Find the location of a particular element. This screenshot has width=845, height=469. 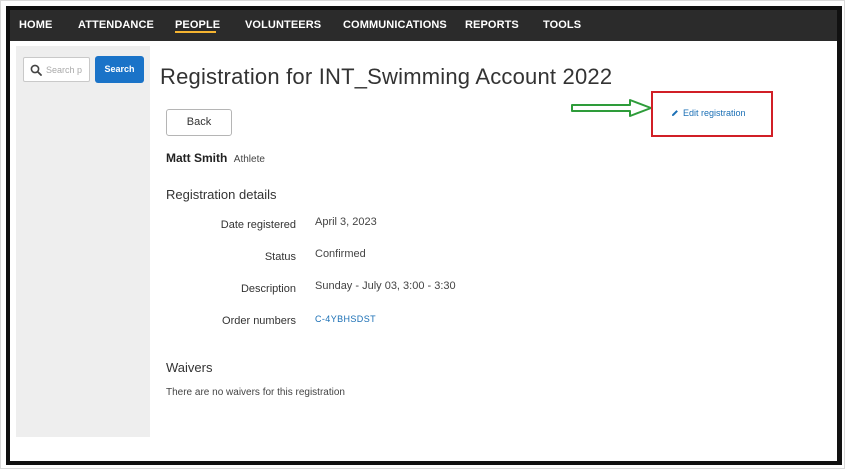

waivers-heading: Waivers is located at coordinates (189, 367).